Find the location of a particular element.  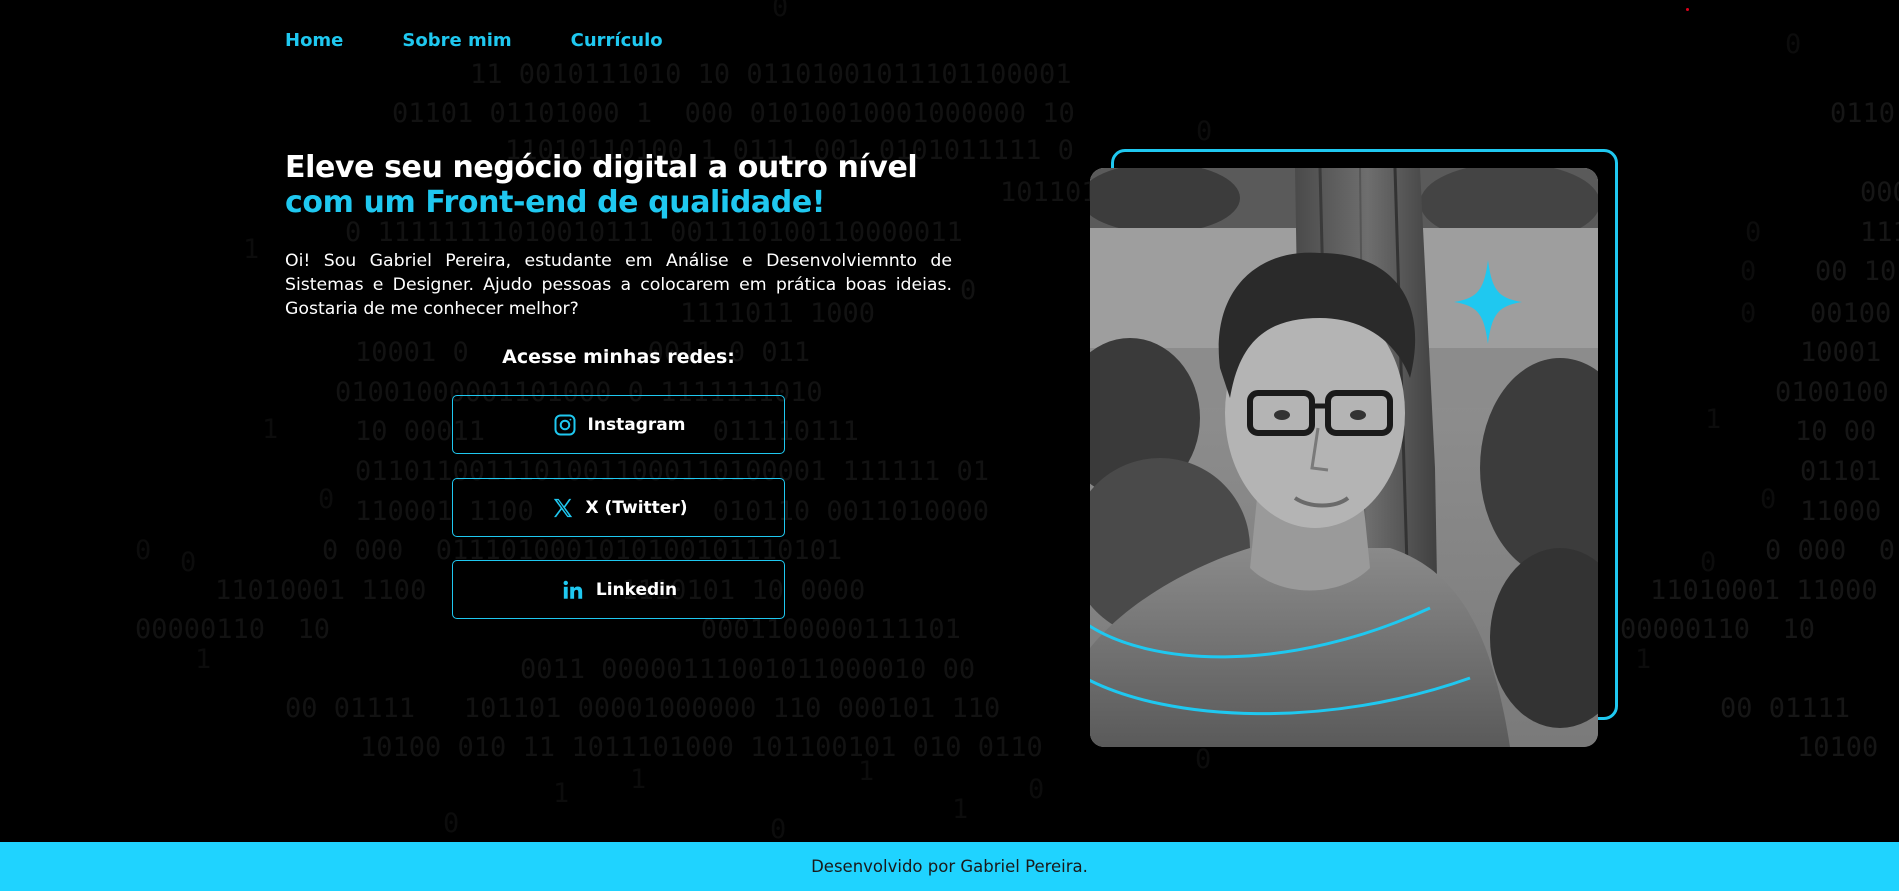

top-nav: Home Sobre mim Currículo is located at coordinates (474, 43).